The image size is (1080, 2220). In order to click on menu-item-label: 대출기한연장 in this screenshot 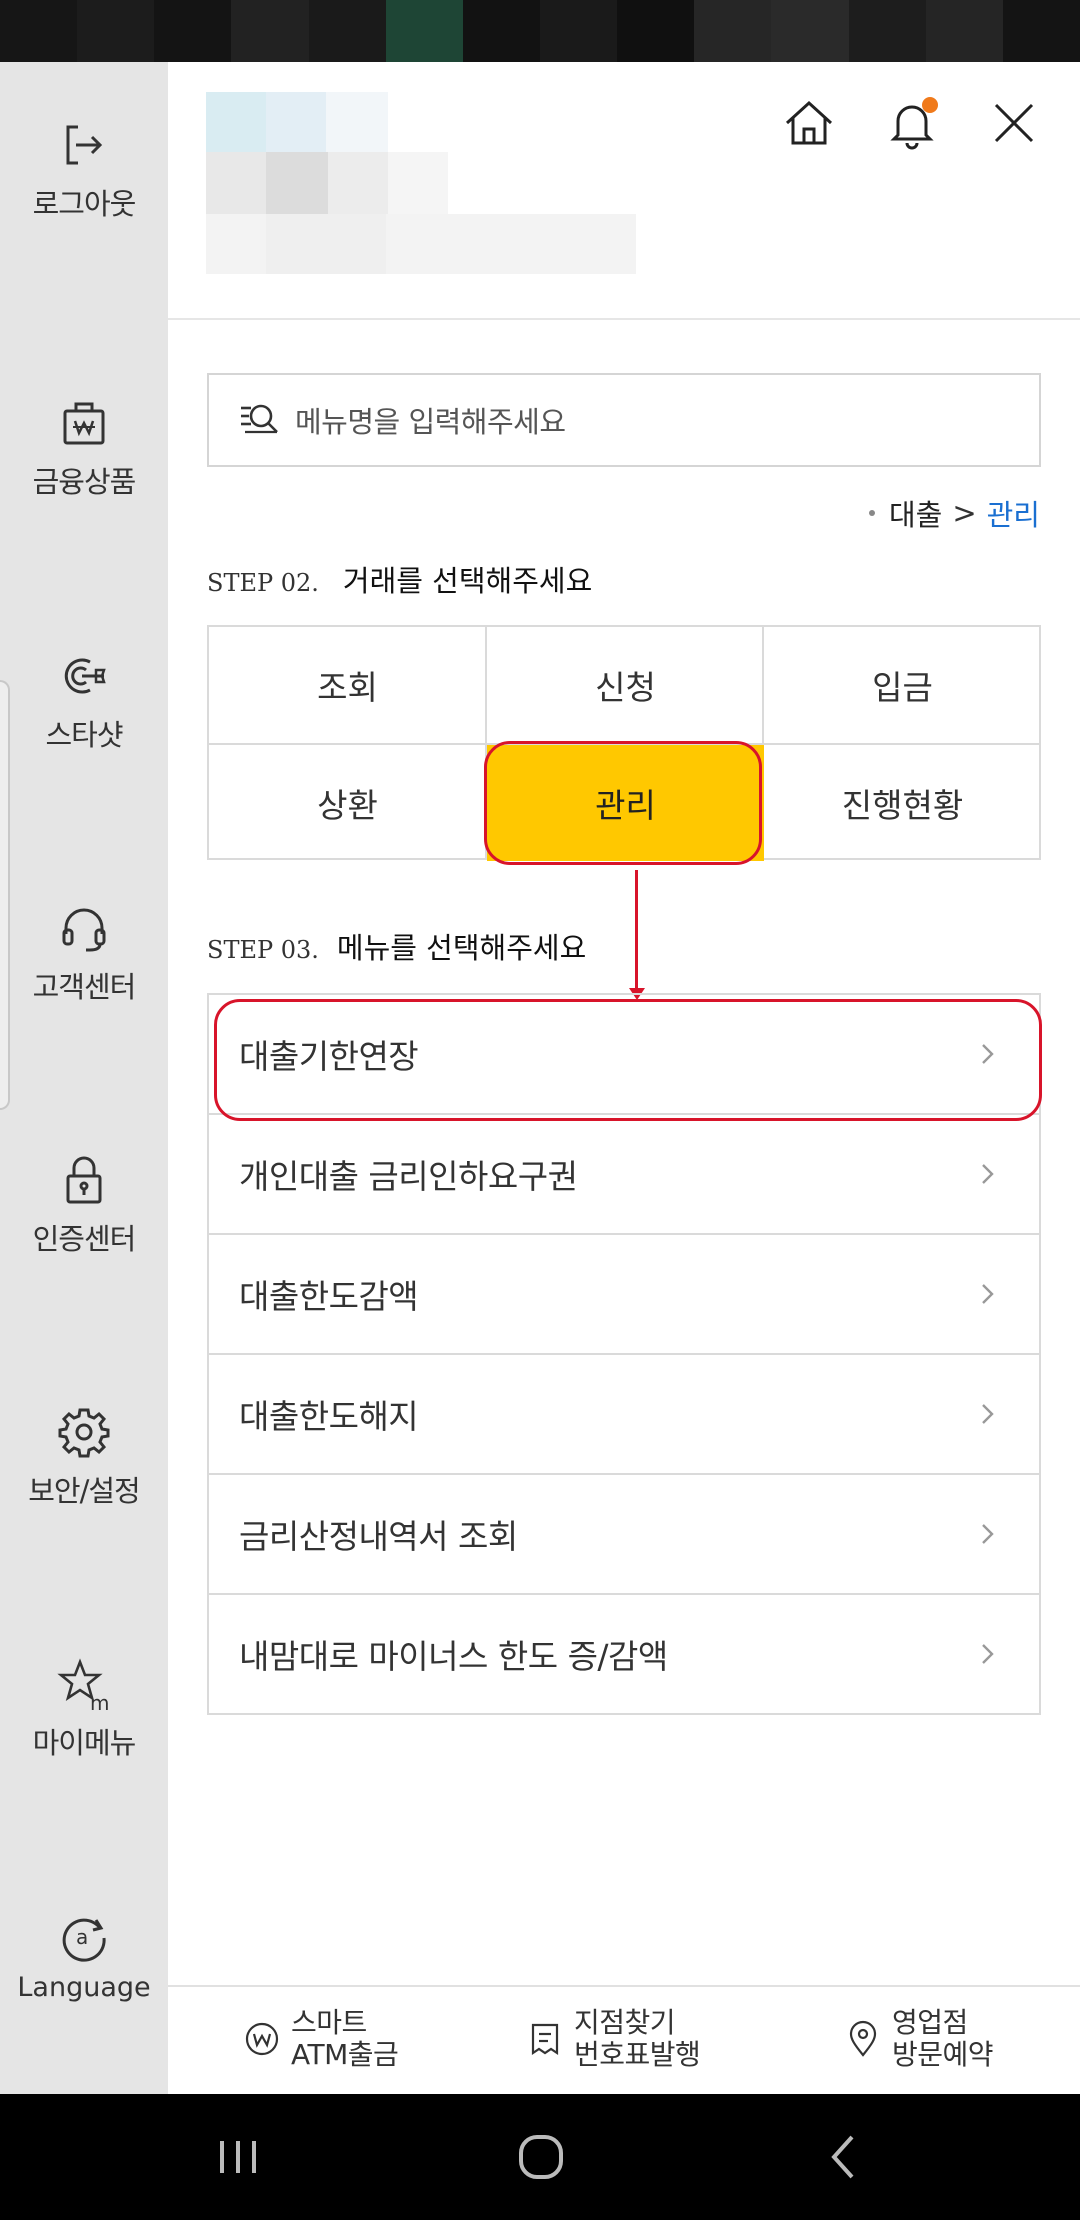, I will do `click(329, 1056)`.